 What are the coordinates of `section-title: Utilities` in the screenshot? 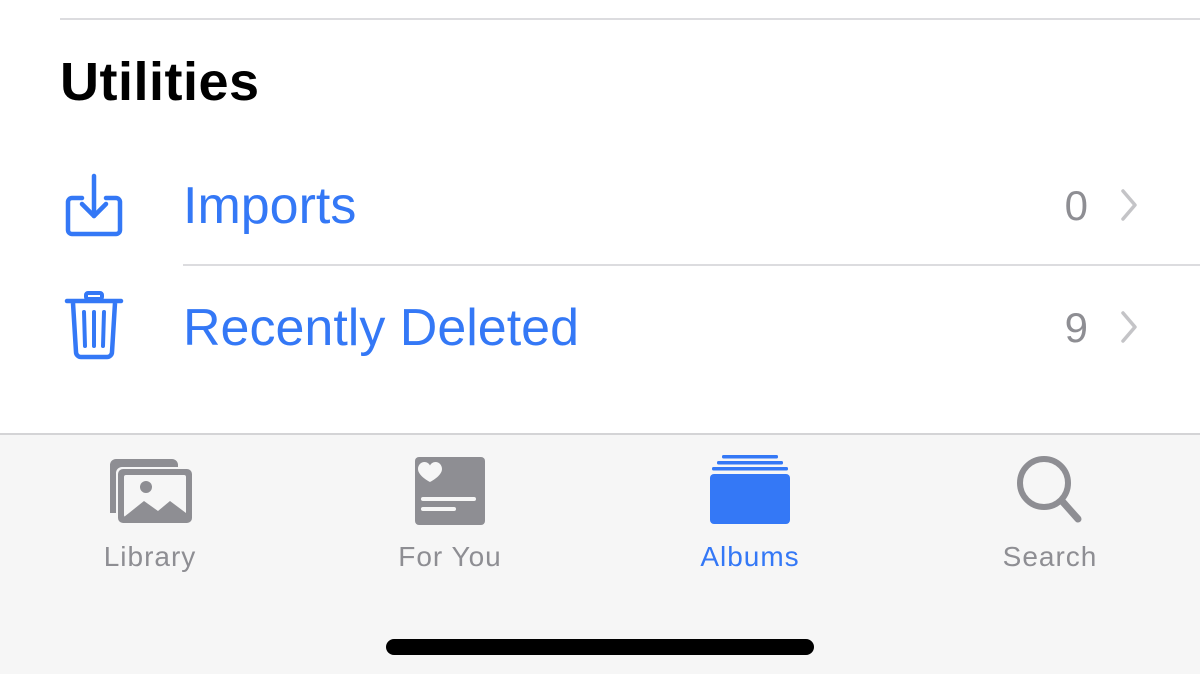 It's located at (160, 82).